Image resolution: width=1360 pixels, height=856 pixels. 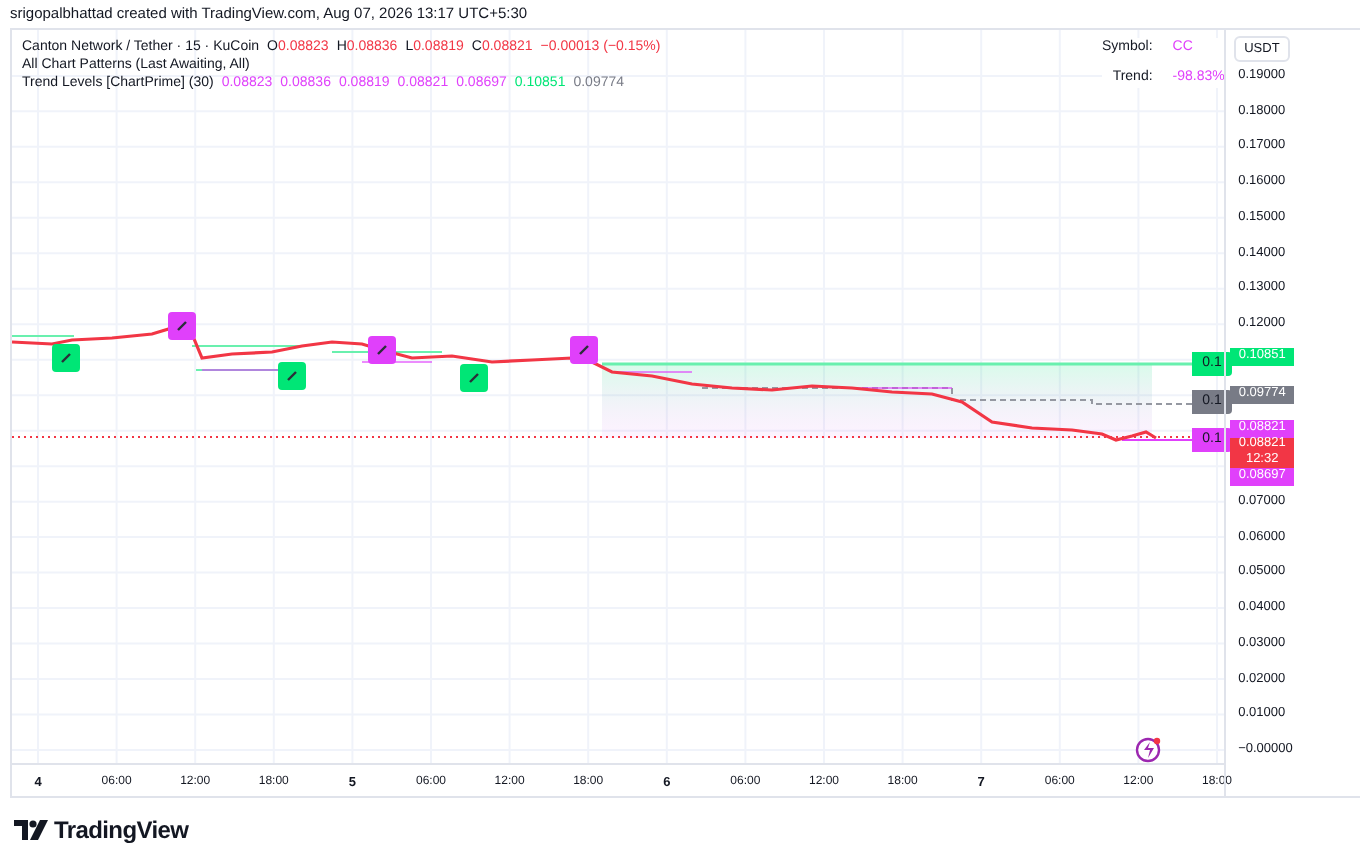 I want to click on logo-icon, so click(x=31, y=830).